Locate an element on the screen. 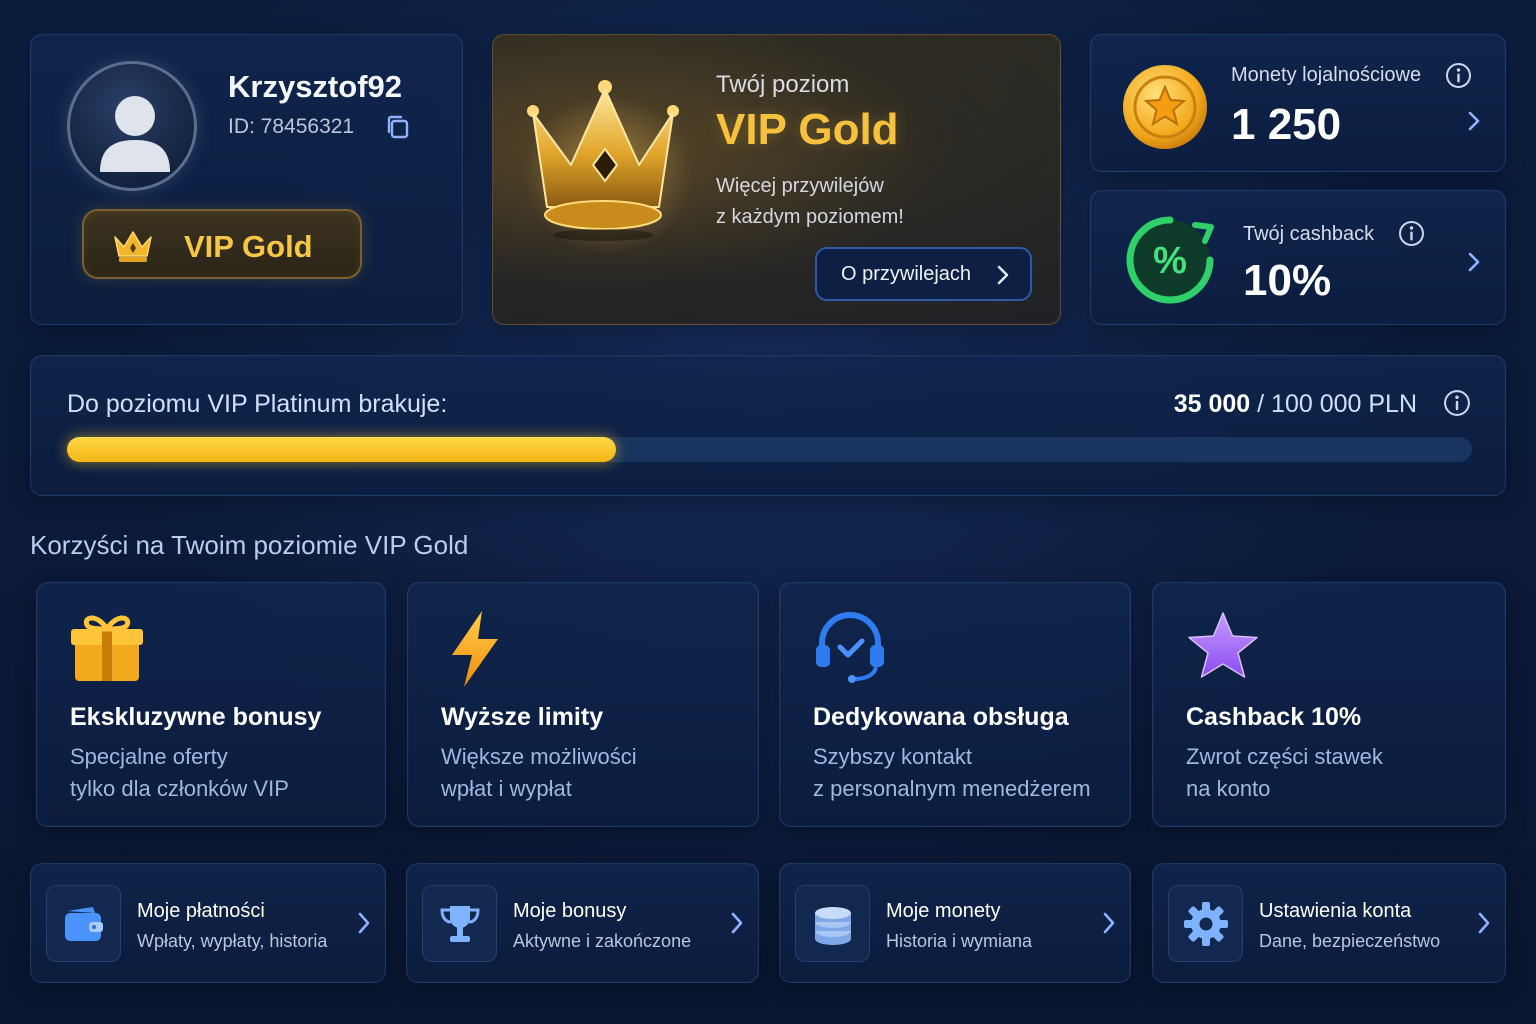 This screenshot has width=1536, height=1024. level-description: Więcej przywilejów is located at coordinates (800, 186).